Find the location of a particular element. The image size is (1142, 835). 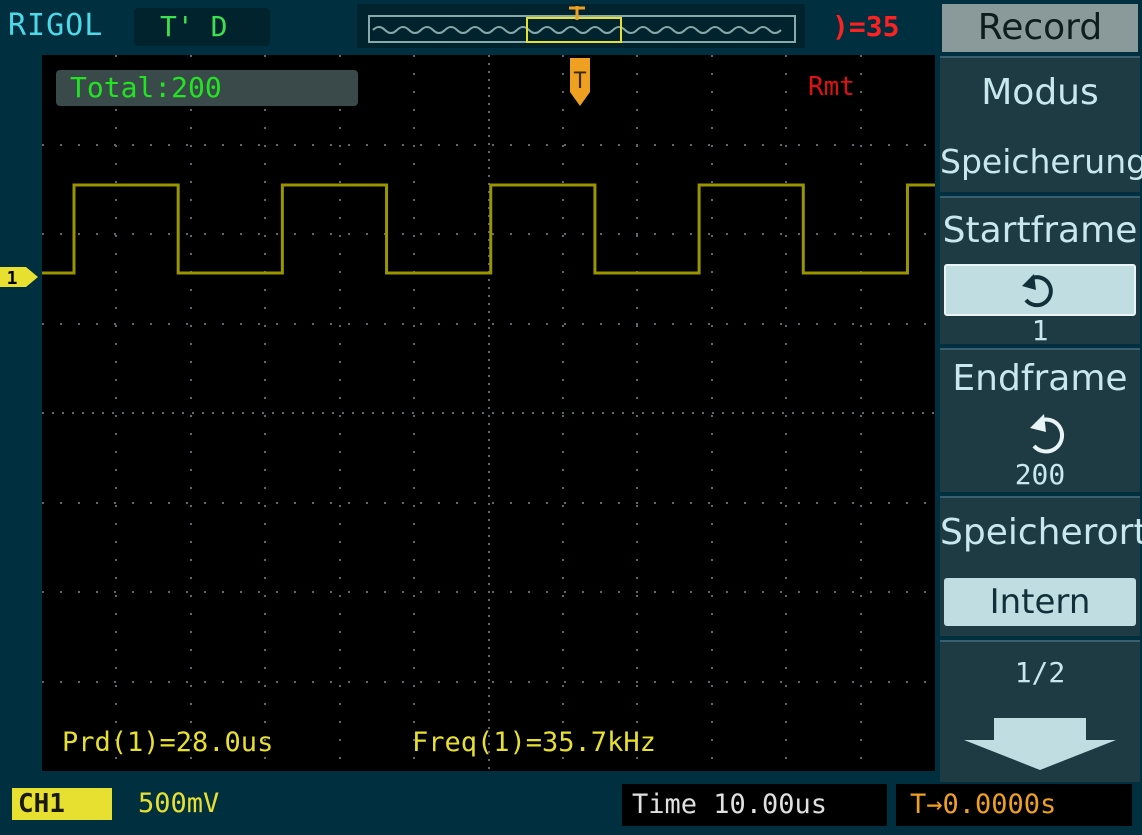

trigger-position-icon: T is located at coordinates (580, 82).